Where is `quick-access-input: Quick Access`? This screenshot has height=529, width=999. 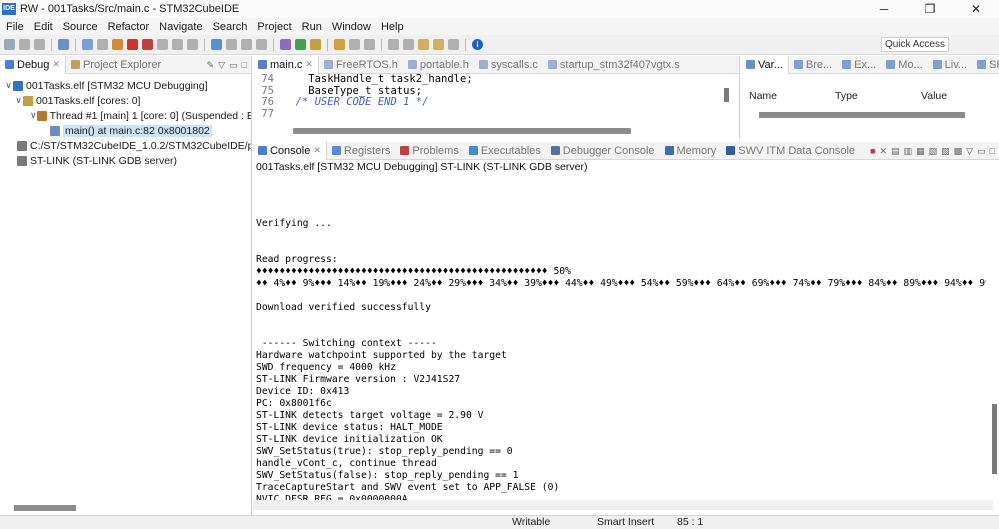
quick-access-input: Quick Access is located at coordinates (914, 44).